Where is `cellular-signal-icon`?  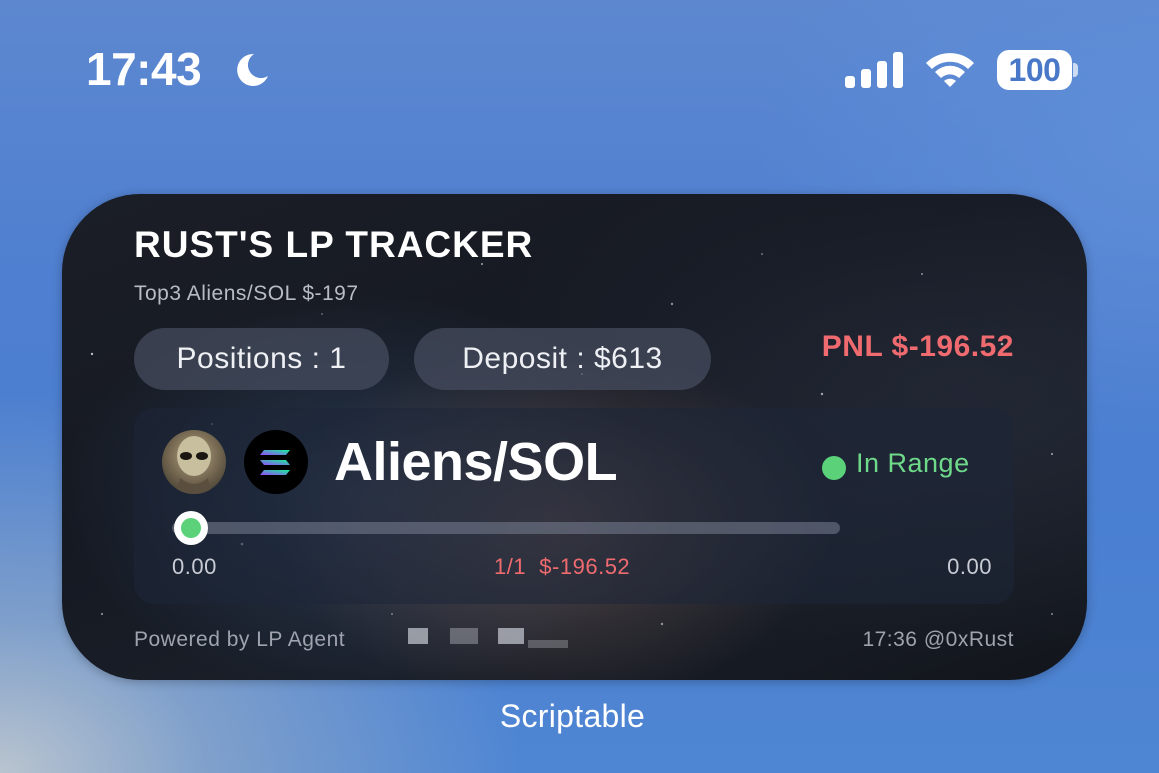
cellular-signal-icon is located at coordinates (874, 70).